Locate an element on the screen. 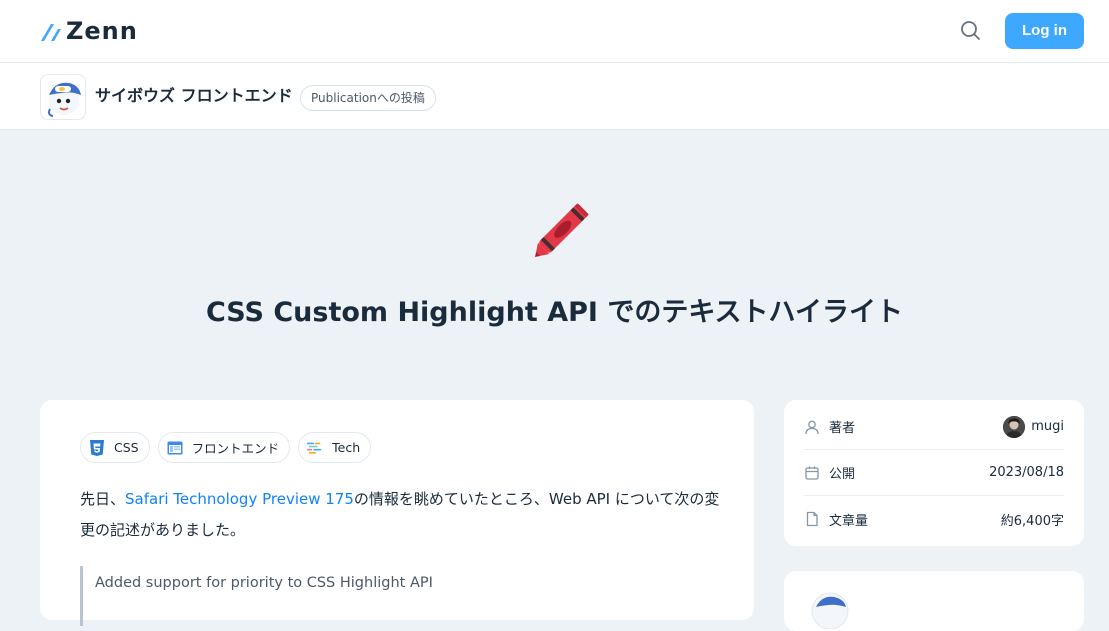 This screenshot has height=631, width=1109. para-prefix: 先日、 is located at coordinates (103, 499).